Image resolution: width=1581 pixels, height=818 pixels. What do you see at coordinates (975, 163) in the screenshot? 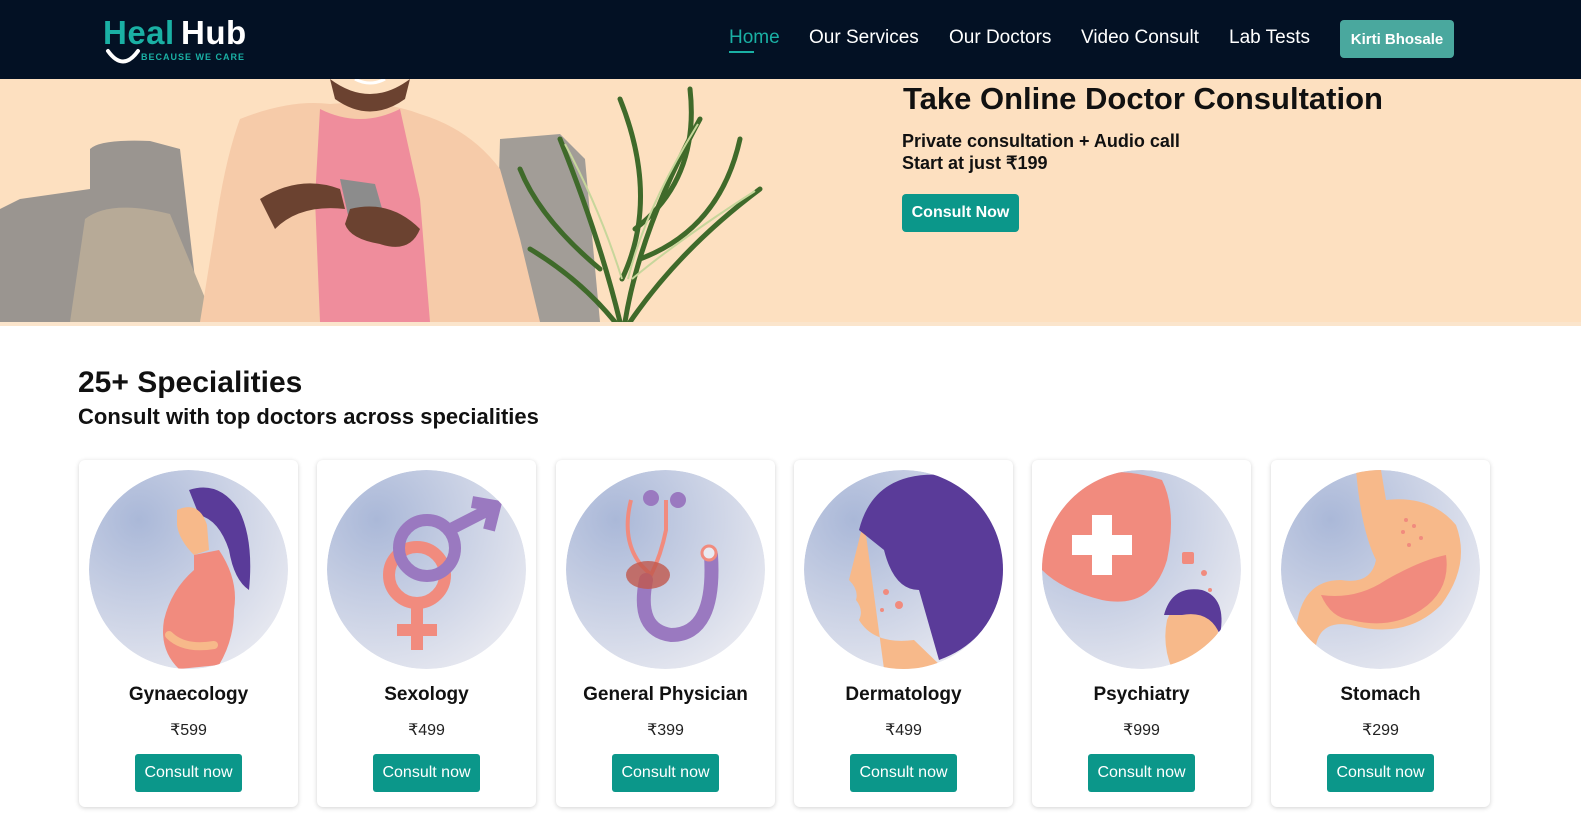
I see `hero-line-2: Start at just ₹199` at bounding box center [975, 163].